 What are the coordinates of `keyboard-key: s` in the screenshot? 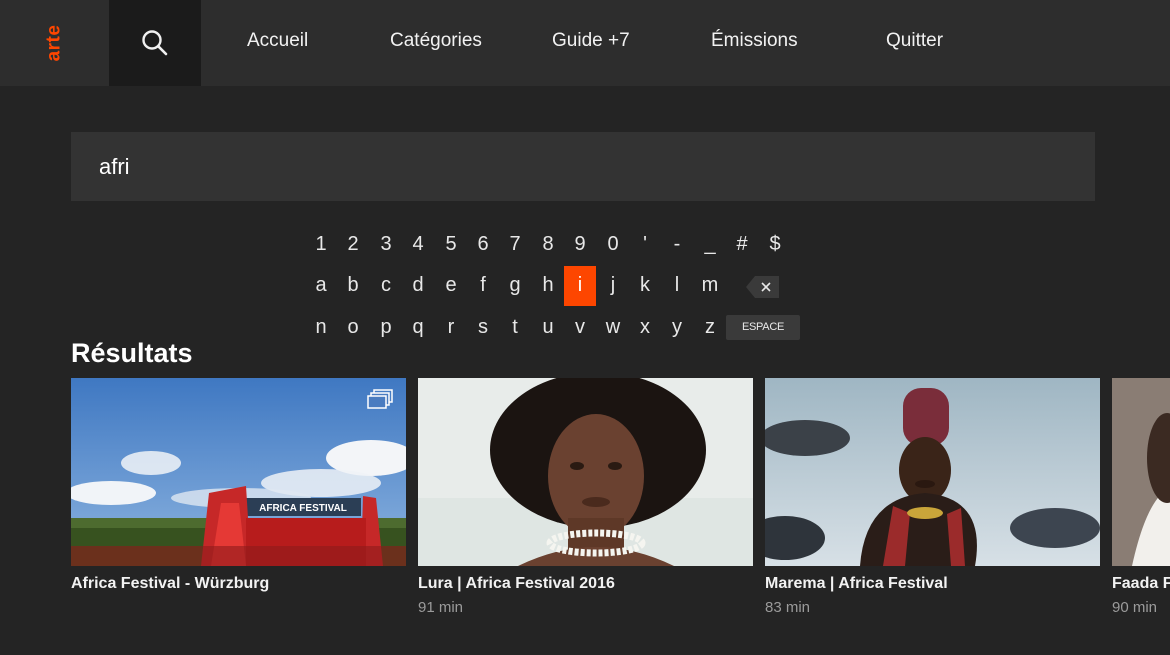 It's located at (483, 328).